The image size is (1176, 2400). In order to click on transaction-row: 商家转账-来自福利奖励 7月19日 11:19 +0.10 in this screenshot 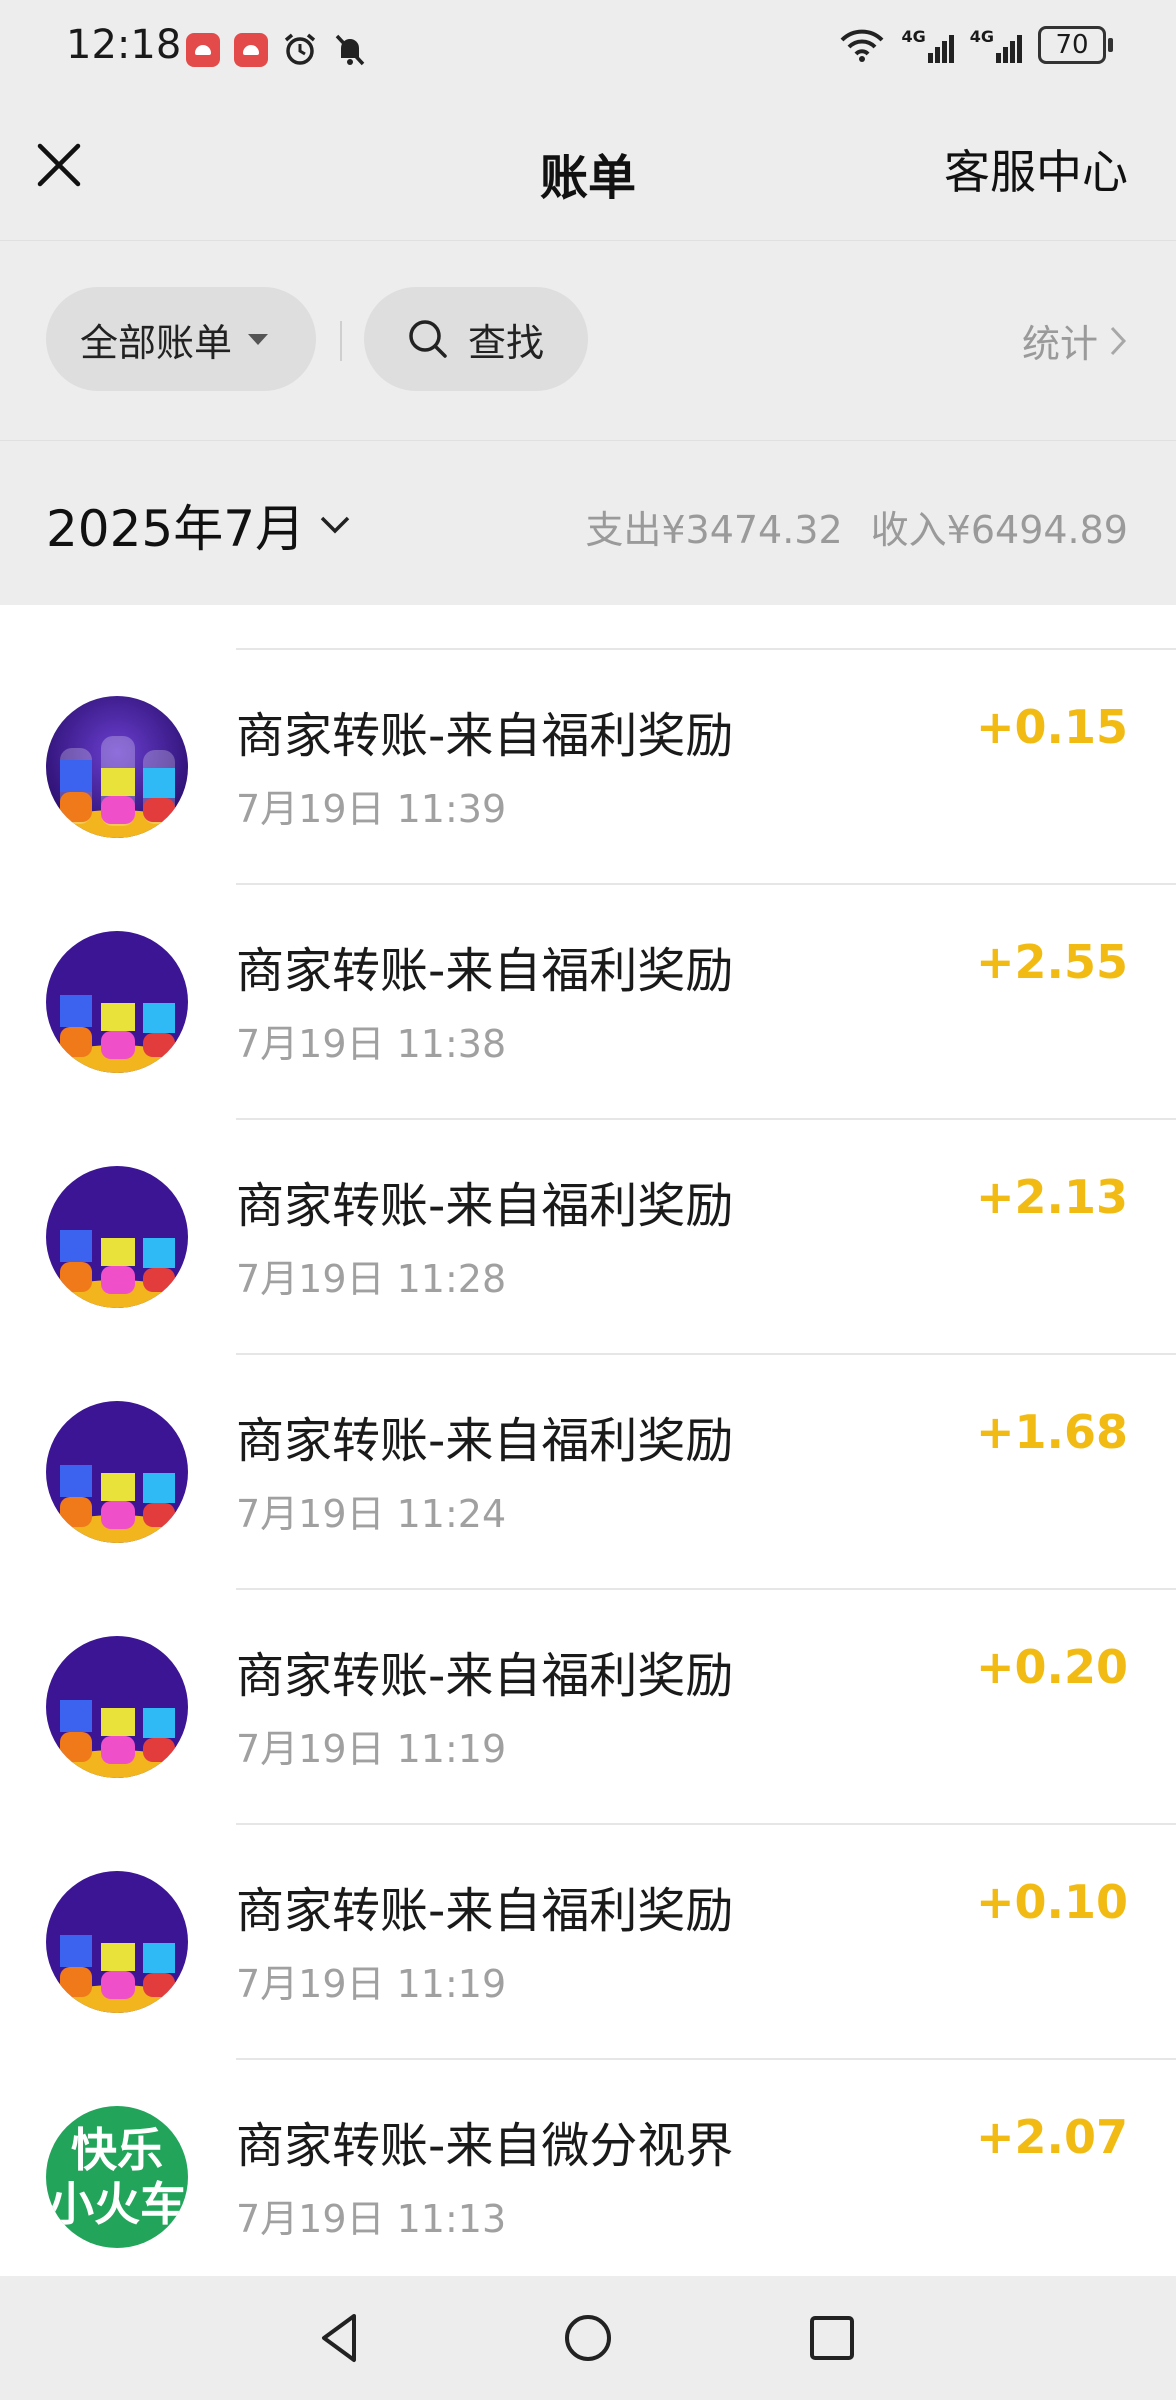, I will do `click(588, 1942)`.